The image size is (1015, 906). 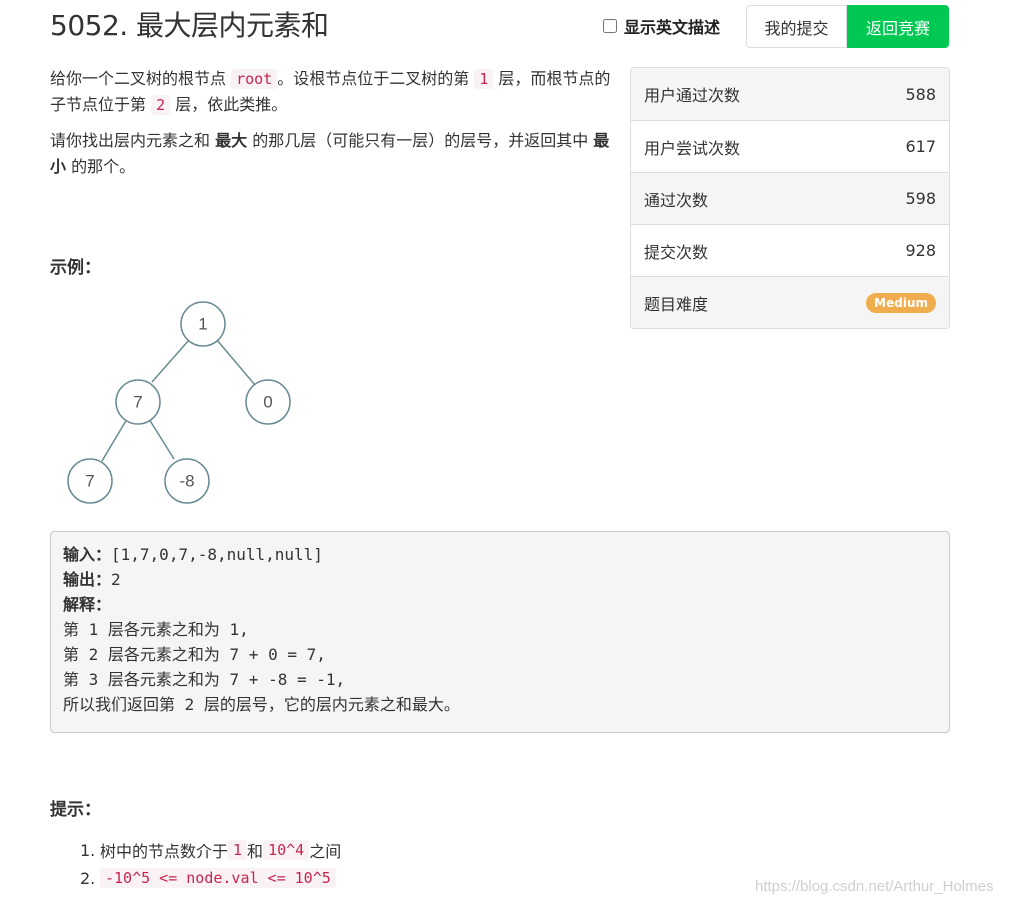 I want to click on stat-label: 题目难度, so click(x=676, y=304).